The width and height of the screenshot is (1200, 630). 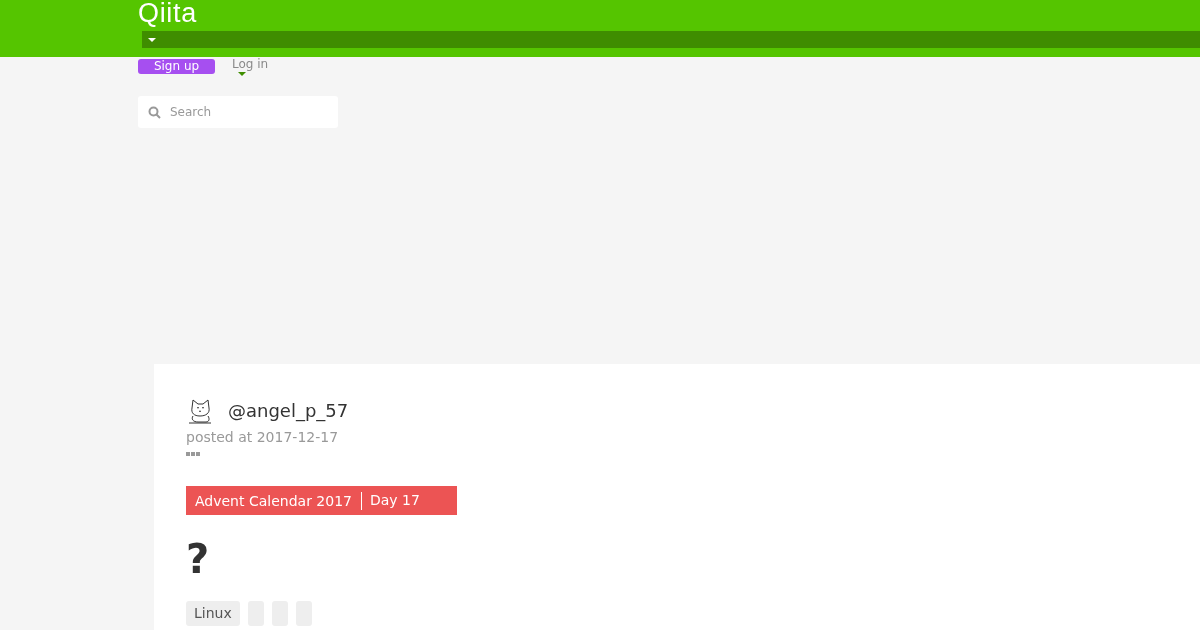 What do you see at coordinates (176, 66) in the screenshot?
I see `signup-button: Sign up` at bounding box center [176, 66].